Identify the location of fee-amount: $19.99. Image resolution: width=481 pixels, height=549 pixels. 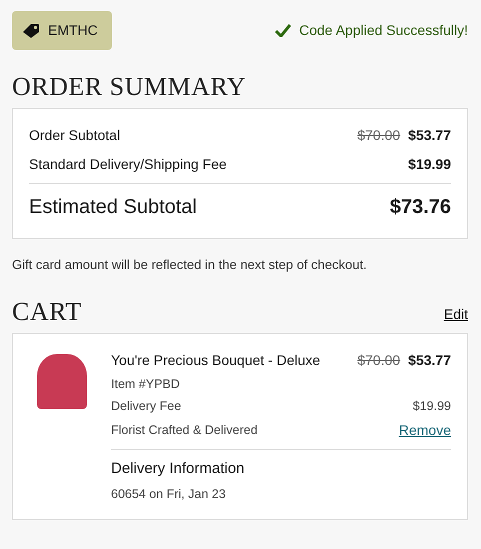
(431, 407).